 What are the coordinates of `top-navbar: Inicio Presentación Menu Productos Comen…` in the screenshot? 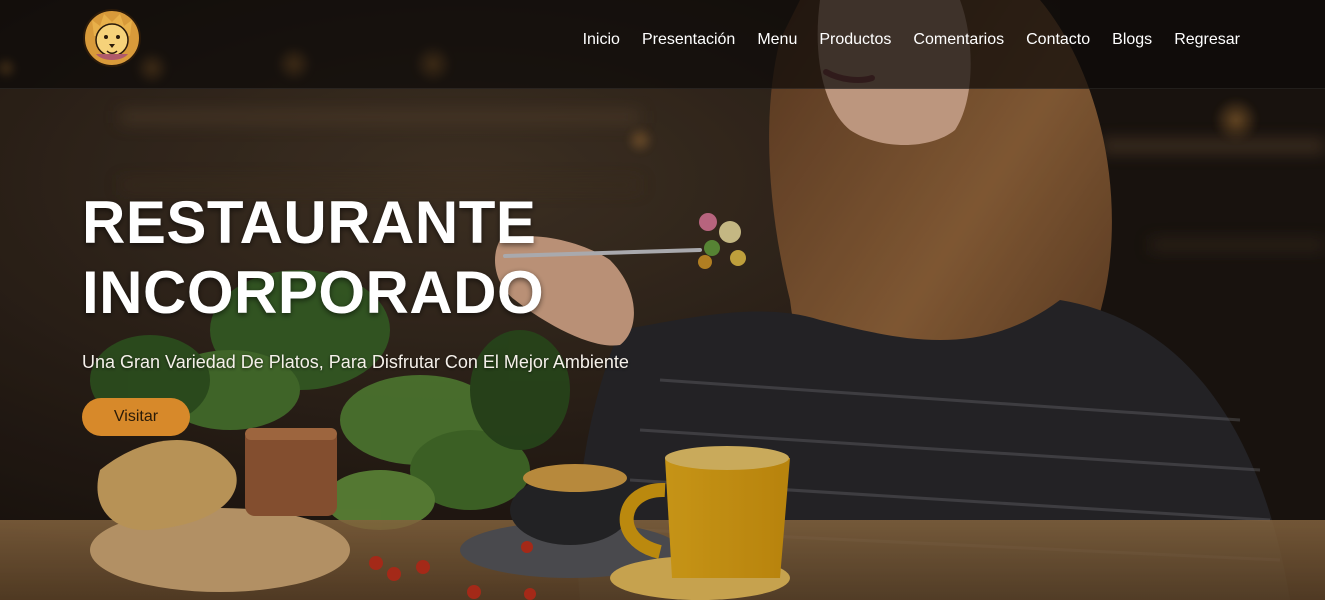 It's located at (662, 44).